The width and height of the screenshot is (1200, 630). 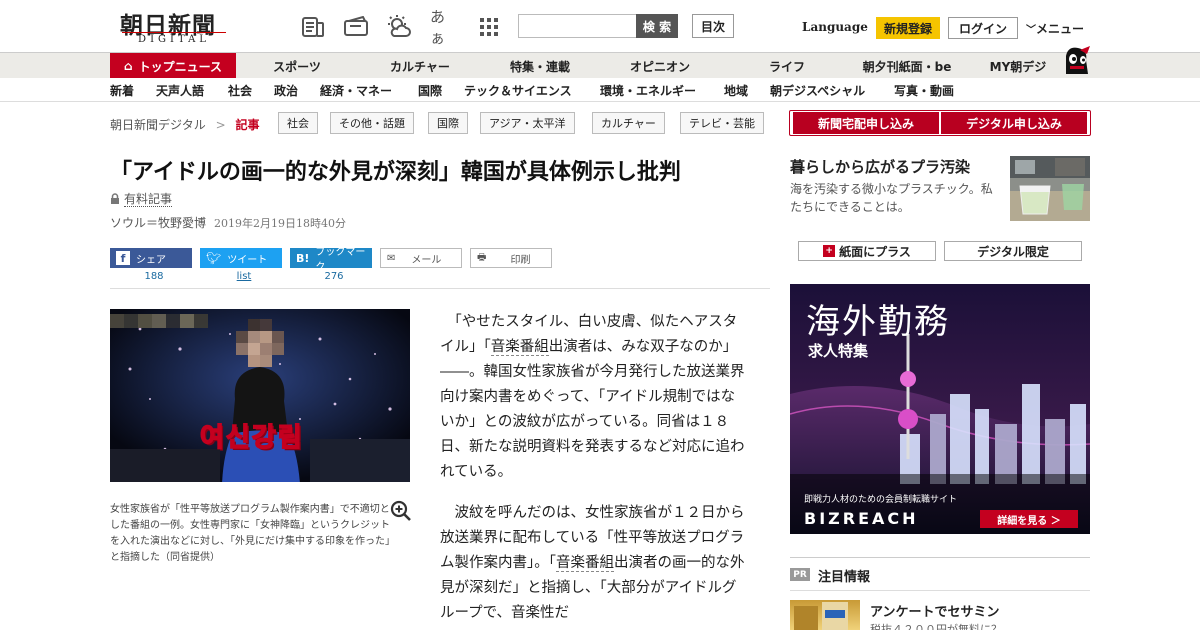 I want to click on promo-title: 暮らしから広がるプラ汚染, so click(x=880, y=166).